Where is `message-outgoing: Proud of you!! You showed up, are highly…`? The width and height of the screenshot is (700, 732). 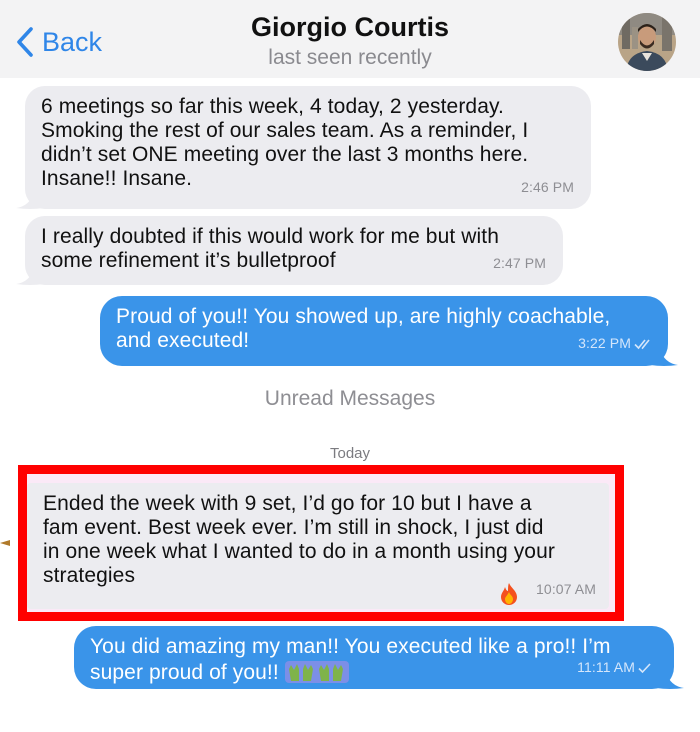 message-outgoing: Proud of you!! You showed up, are highly… is located at coordinates (384, 331).